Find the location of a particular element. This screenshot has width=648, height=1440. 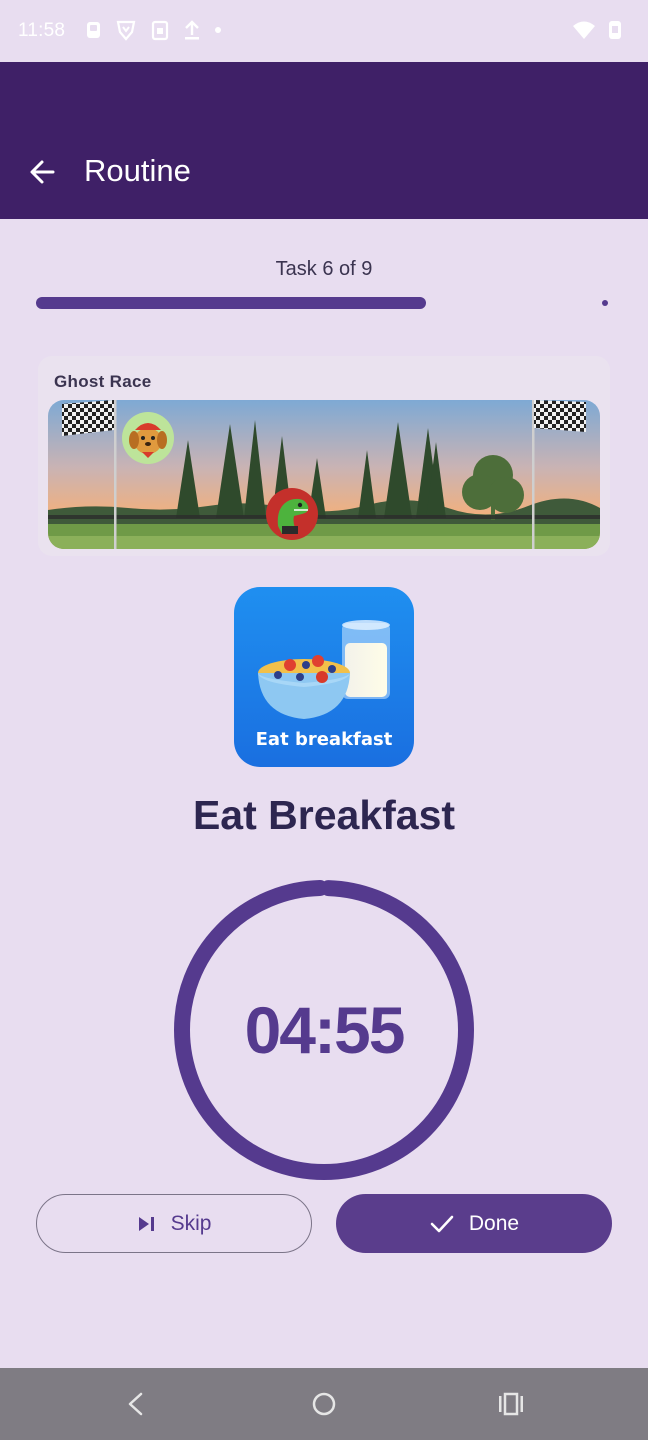

nav-recents-button is located at coordinates (511, 1404).